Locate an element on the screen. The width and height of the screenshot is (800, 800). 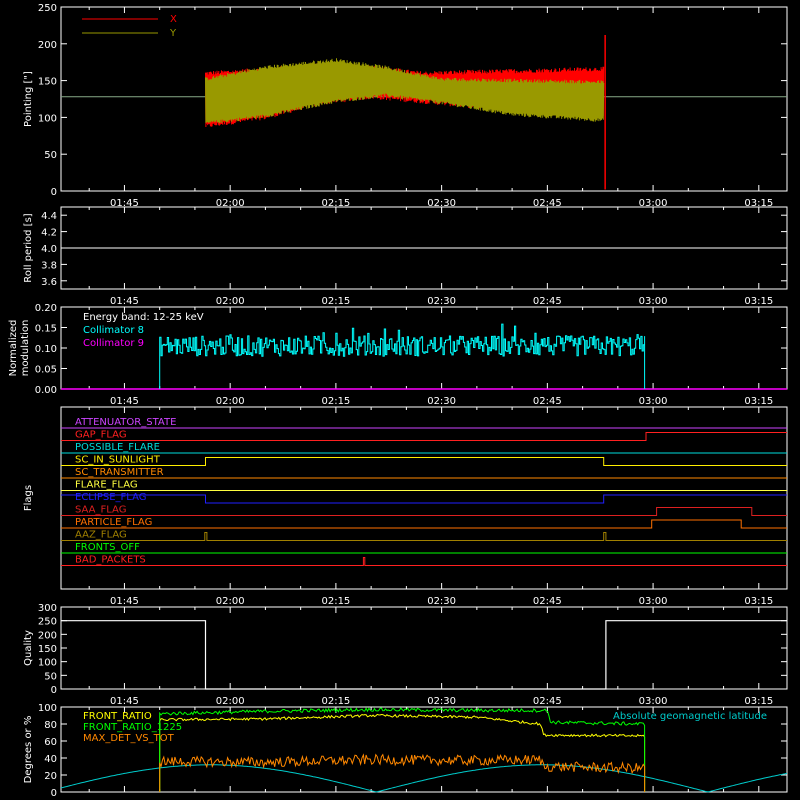
pointing-y-label: Pointing ["] is located at coordinates (28, 99).